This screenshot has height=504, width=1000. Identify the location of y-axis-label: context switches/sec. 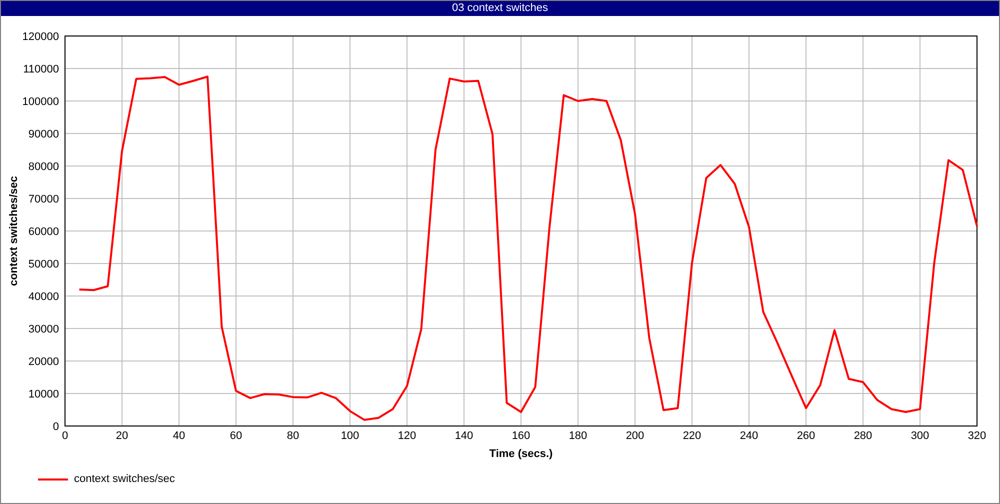
(14, 231).